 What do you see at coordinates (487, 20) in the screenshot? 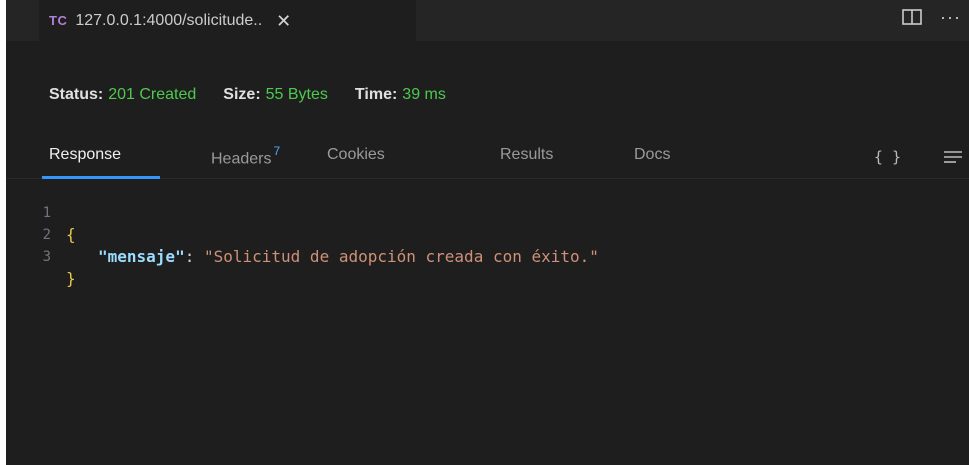
I see `editor-tab-bar: TC 127.0.0.1:4000/solicitude.. ✕ ···` at bounding box center [487, 20].